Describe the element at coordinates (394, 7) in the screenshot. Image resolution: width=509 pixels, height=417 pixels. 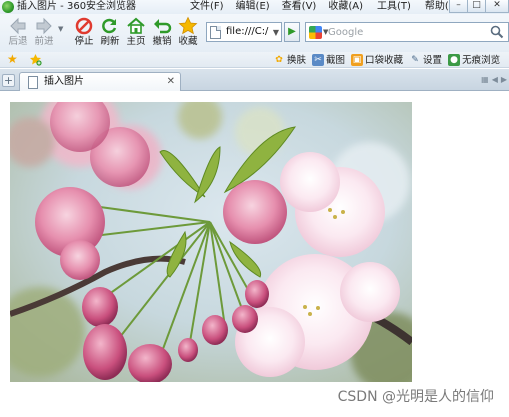
I see `menu-tools: 工具(T)` at that location.